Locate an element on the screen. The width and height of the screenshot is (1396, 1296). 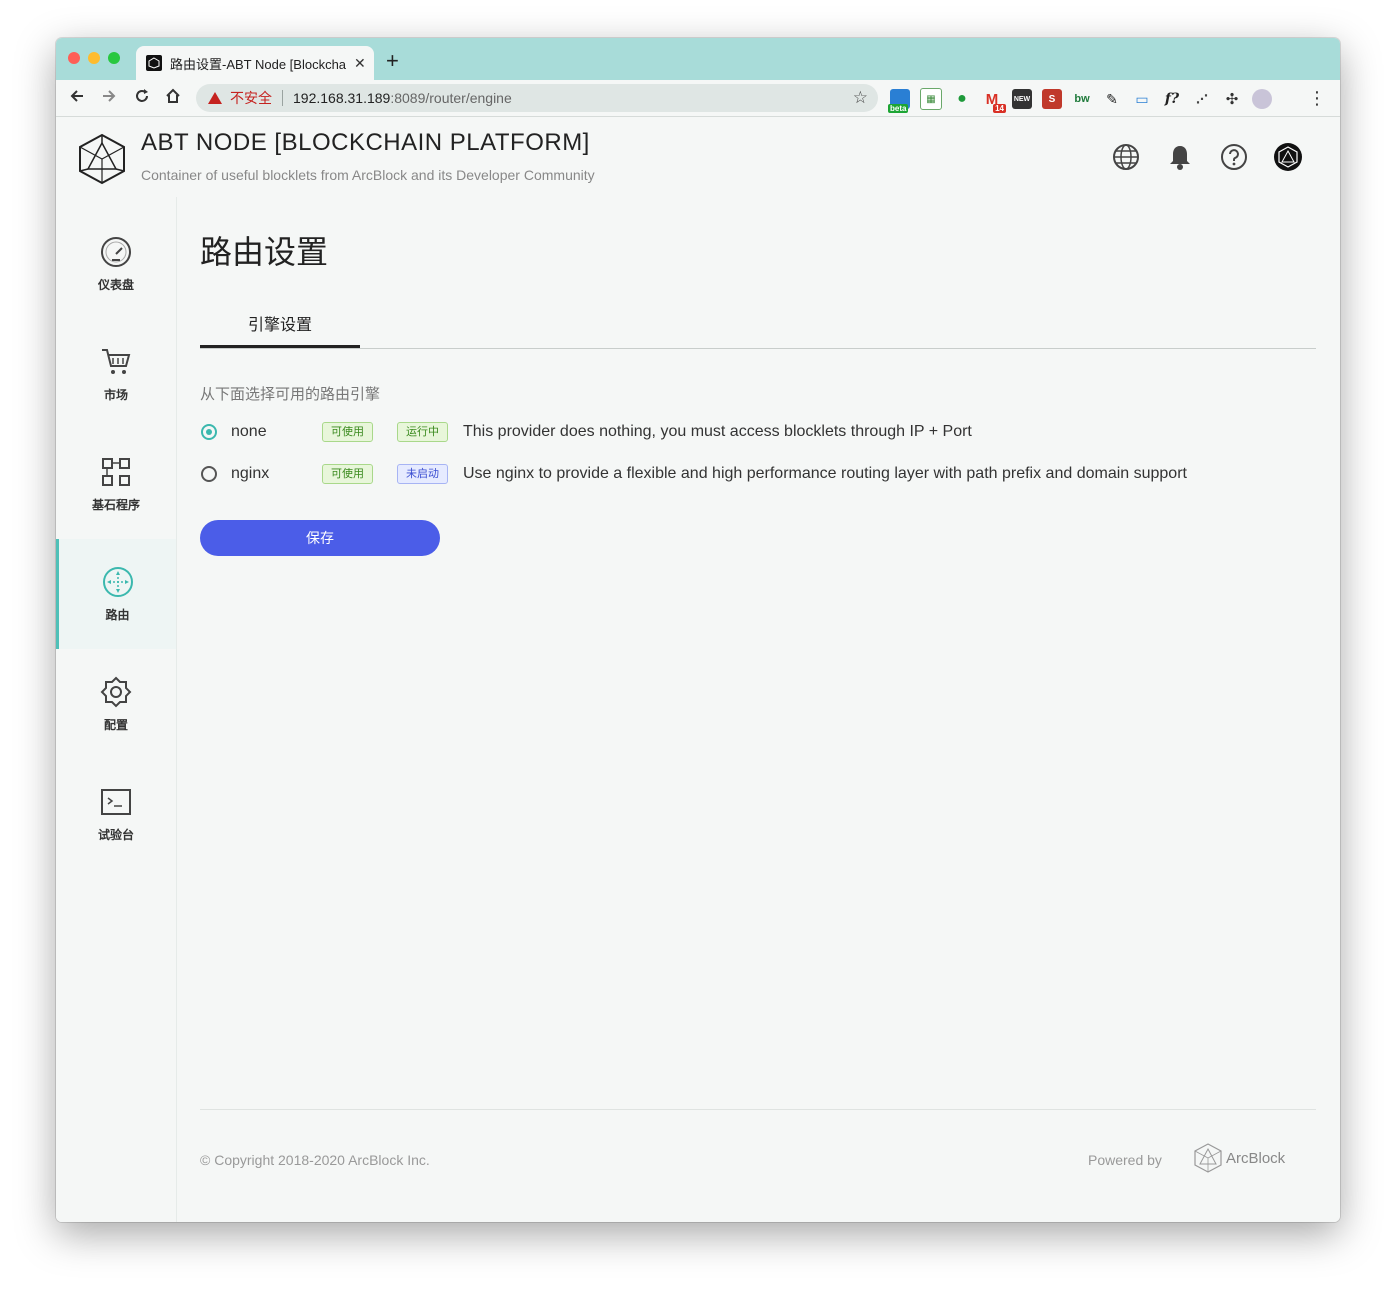
sidebar-item-playground: 试验台 is located at coordinates (116, 814).